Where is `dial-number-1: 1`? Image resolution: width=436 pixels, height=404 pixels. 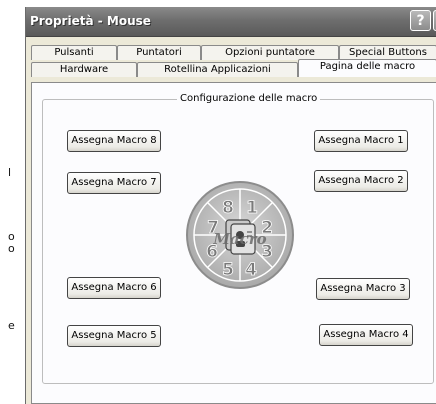
dial-number-1: 1 is located at coordinates (252, 208).